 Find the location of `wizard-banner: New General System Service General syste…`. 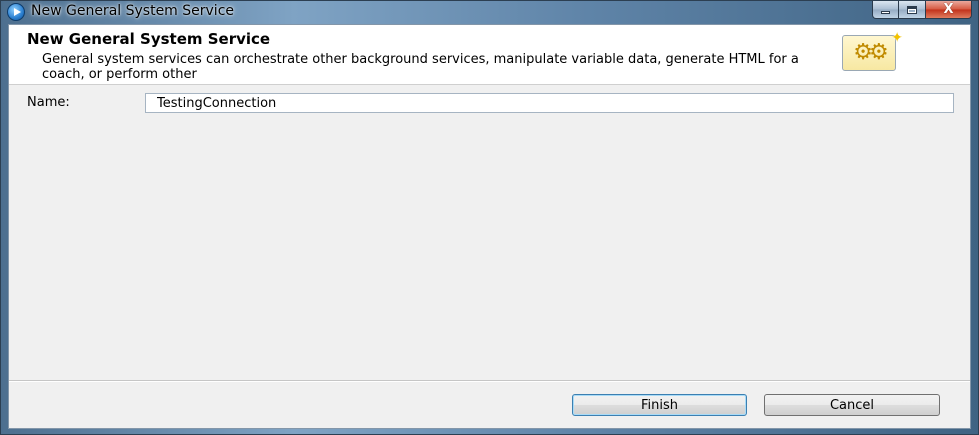

wizard-banner: New General System Service General syste… is located at coordinates (489, 55).